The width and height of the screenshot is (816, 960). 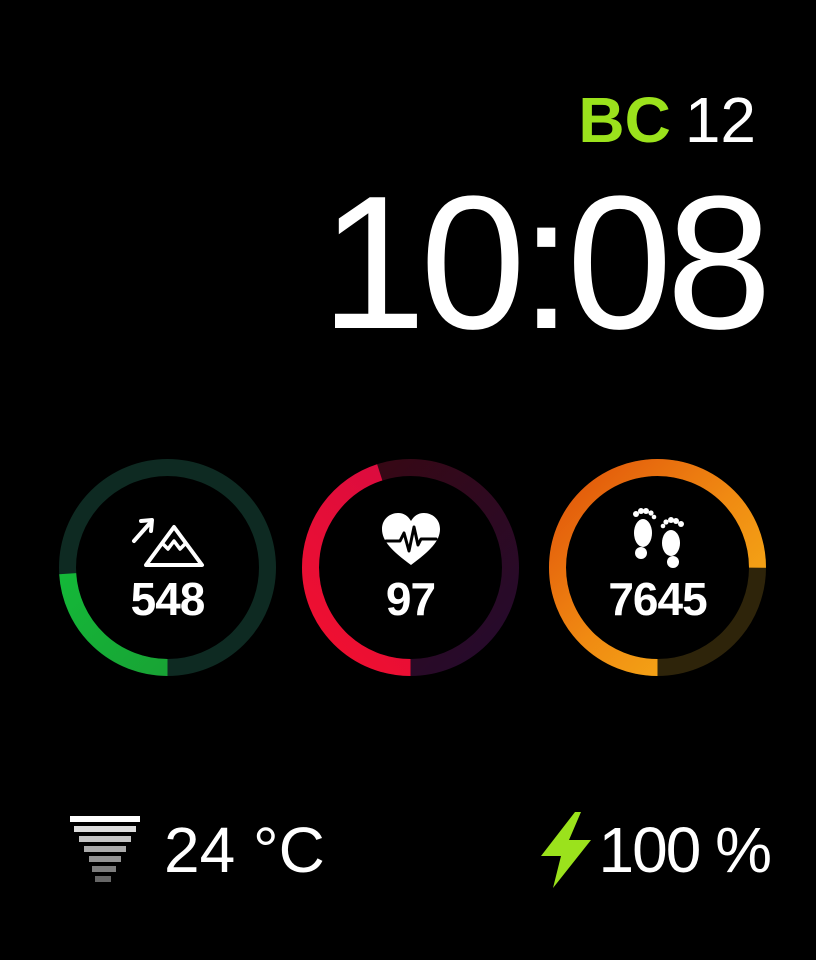 I want to click on steps-ring: 7645, so click(x=657, y=567).